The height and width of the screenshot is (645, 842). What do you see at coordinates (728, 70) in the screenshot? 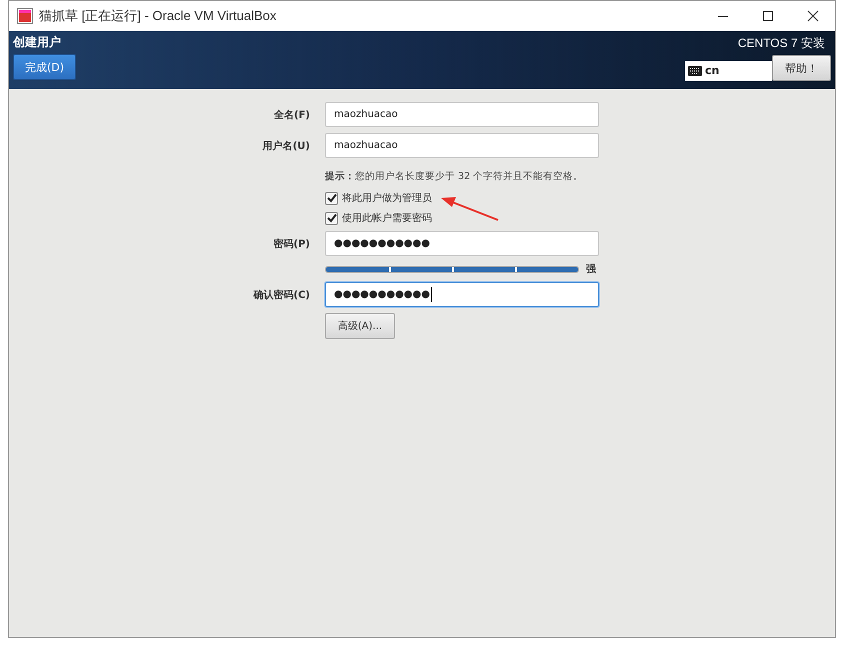
I see `keyboard-layout-field: cn` at bounding box center [728, 70].